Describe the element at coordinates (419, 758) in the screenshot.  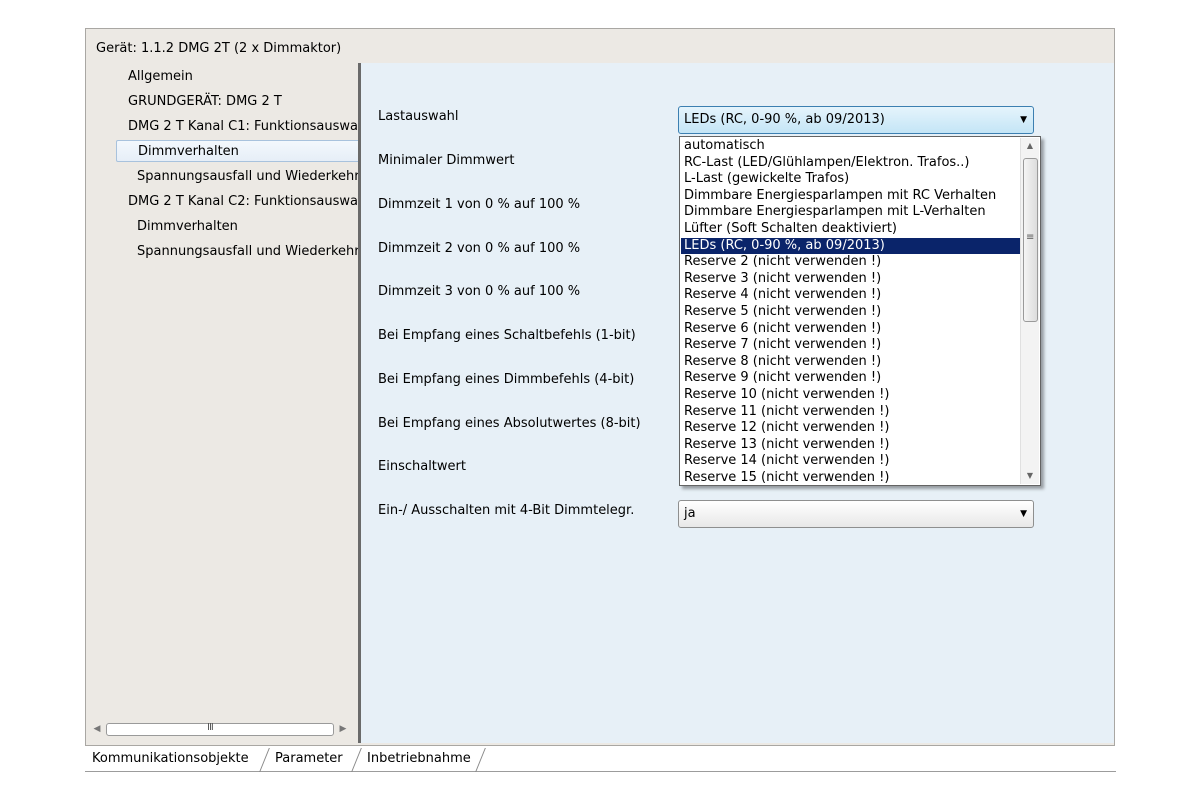
I see `tab-inbetriebnahme: Inbetriebnahme` at that location.